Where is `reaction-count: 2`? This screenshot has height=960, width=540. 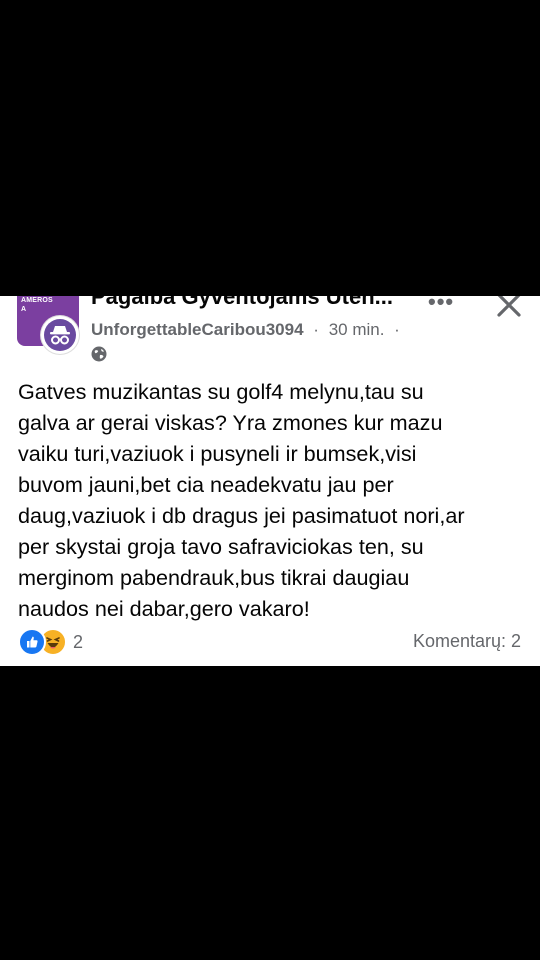
reaction-count: 2 is located at coordinates (78, 641).